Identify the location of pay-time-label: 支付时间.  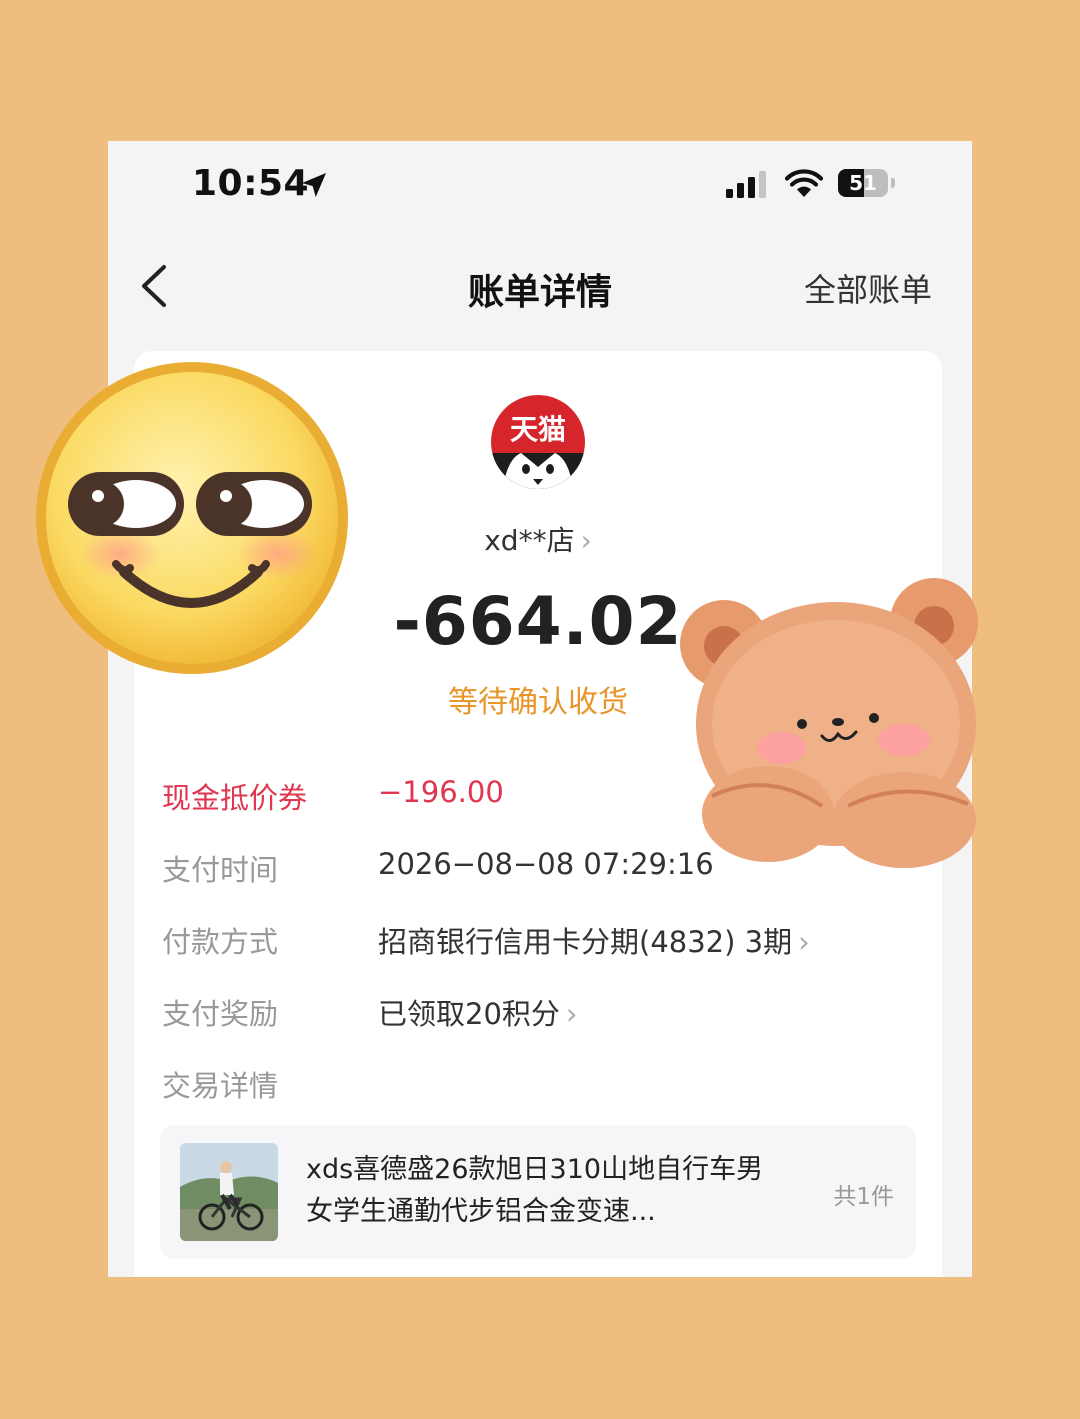
(220, 870).